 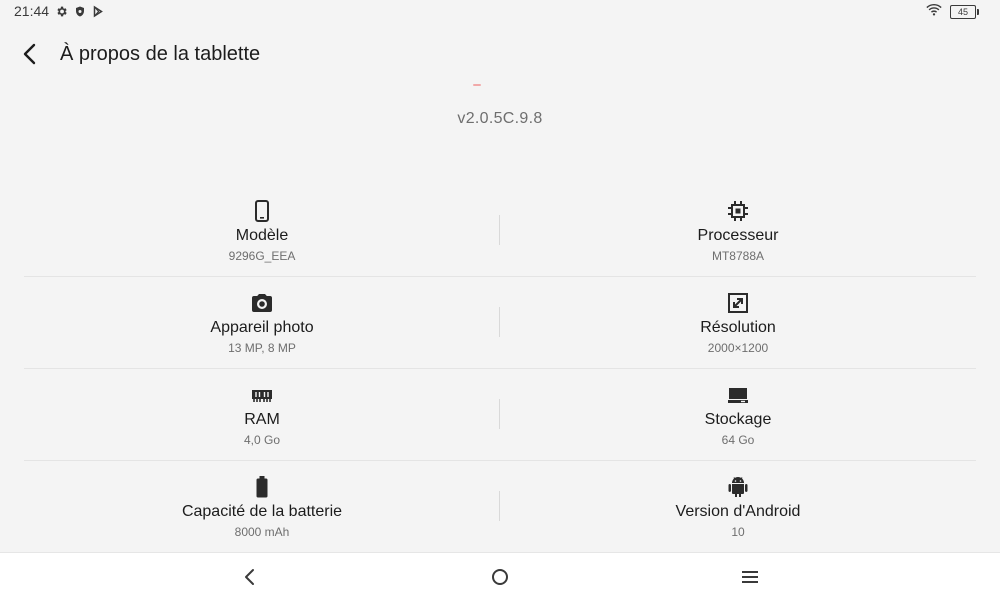 What do you see at coordinates (738, 532) in the screenshot?
I see `spec-value: 10` at bounding box center [738, 532].